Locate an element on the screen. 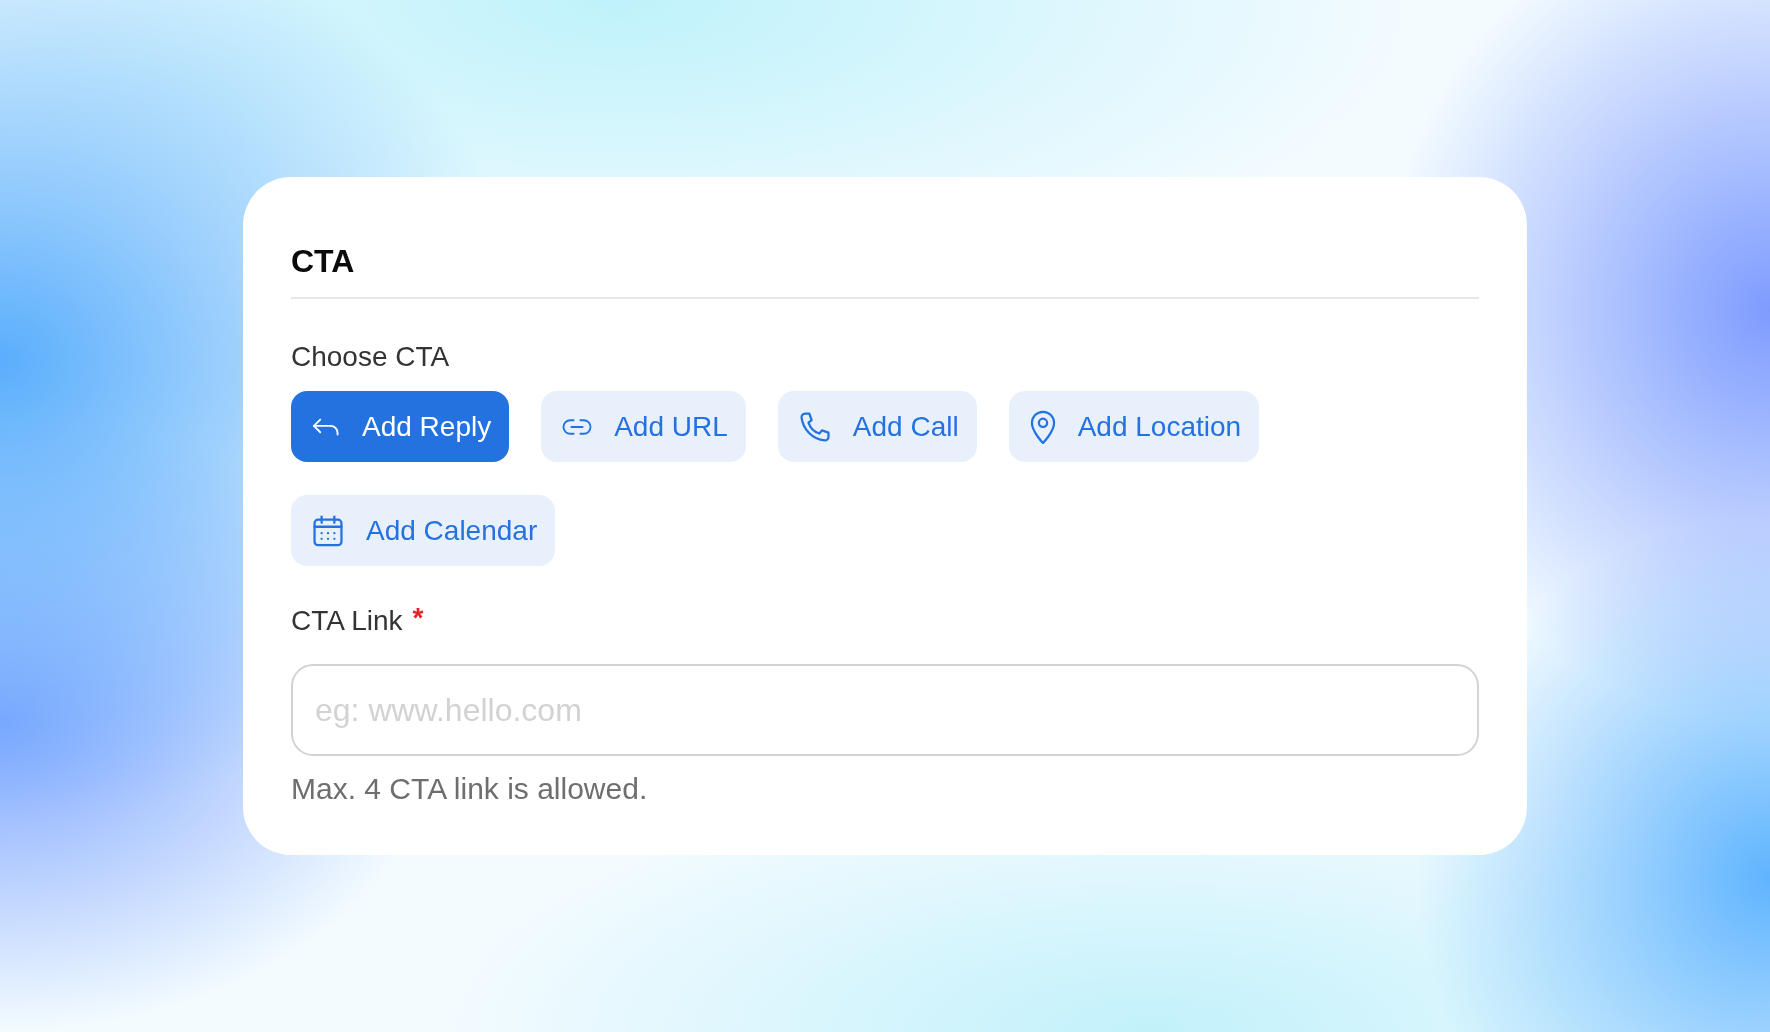 The image size is (1770, 1032). cta-option-button: Add Reply is located at coordinates (400, 426).